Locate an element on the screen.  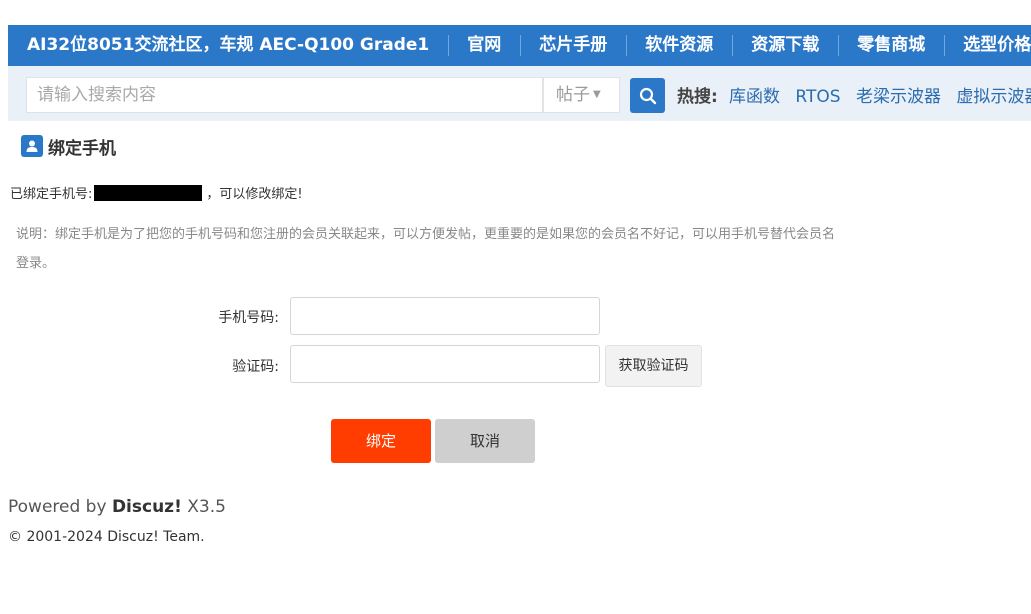
bound-prefix: 已绑定手机号: is located at coordinates (51, 194).